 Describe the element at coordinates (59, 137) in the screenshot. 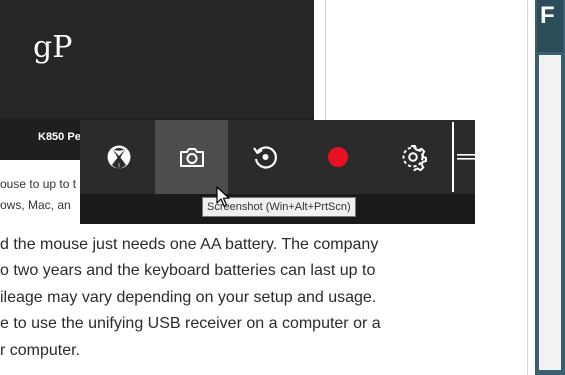

I see `product-caption: K850 Pe` at that location.